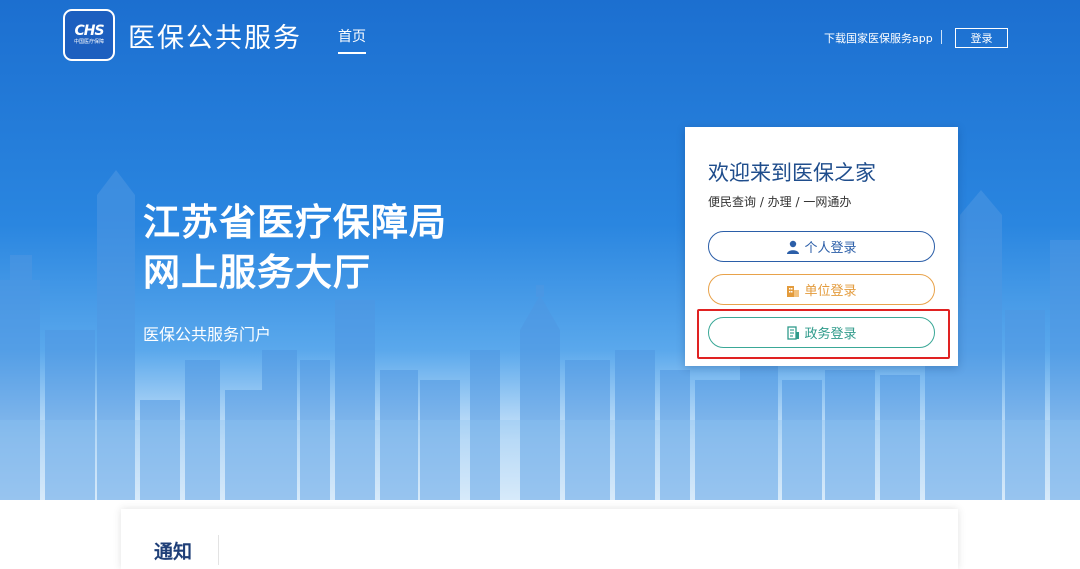 The width and height of the screenshot is (1080, 569). Describe the element at coordinates (173, 552) in the screenshot. I see `notice-title: 通知` at that location.